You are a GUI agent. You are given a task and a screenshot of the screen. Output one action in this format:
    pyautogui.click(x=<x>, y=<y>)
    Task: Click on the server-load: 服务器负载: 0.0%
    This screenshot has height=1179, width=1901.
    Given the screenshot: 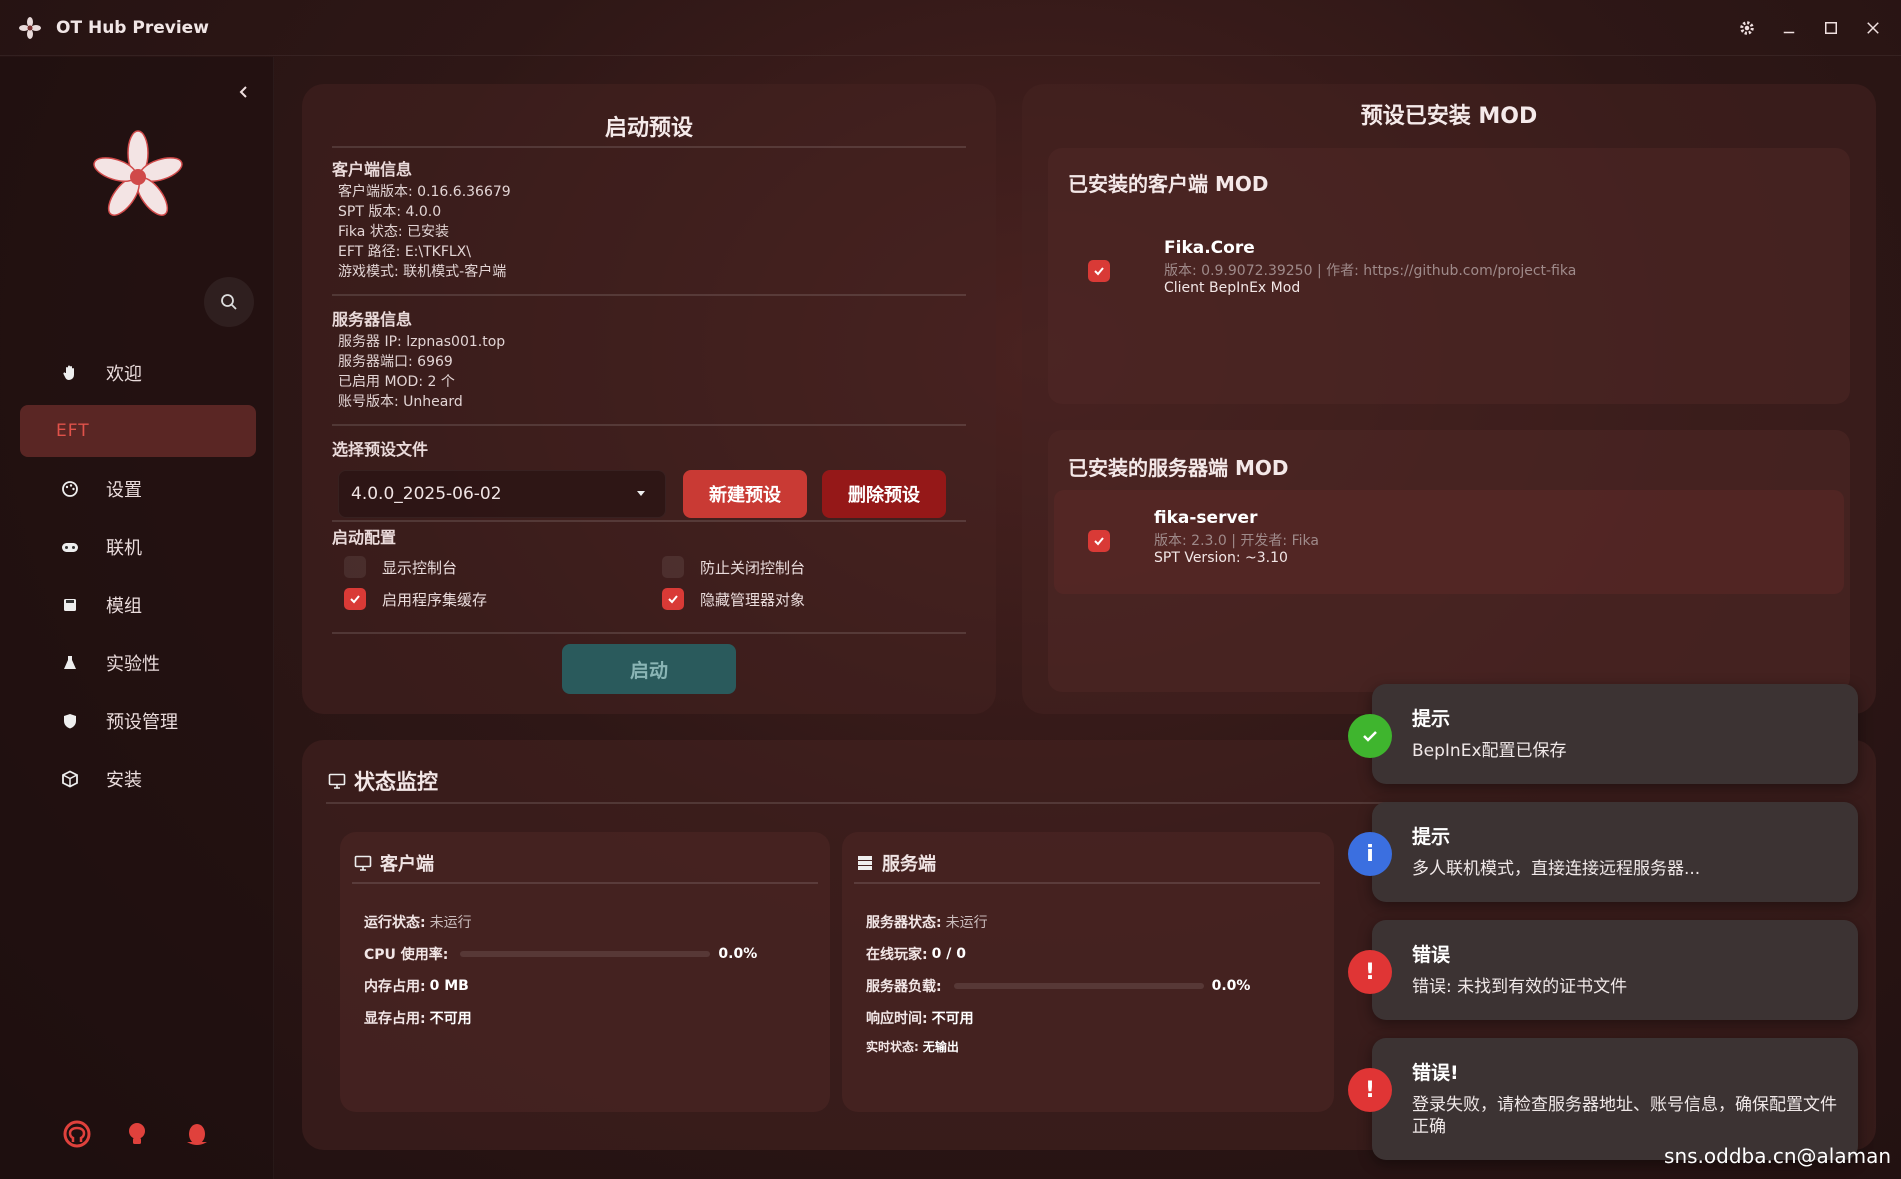 What is the action you would take?
    pyautogui.click(x=1058, y=986)
    